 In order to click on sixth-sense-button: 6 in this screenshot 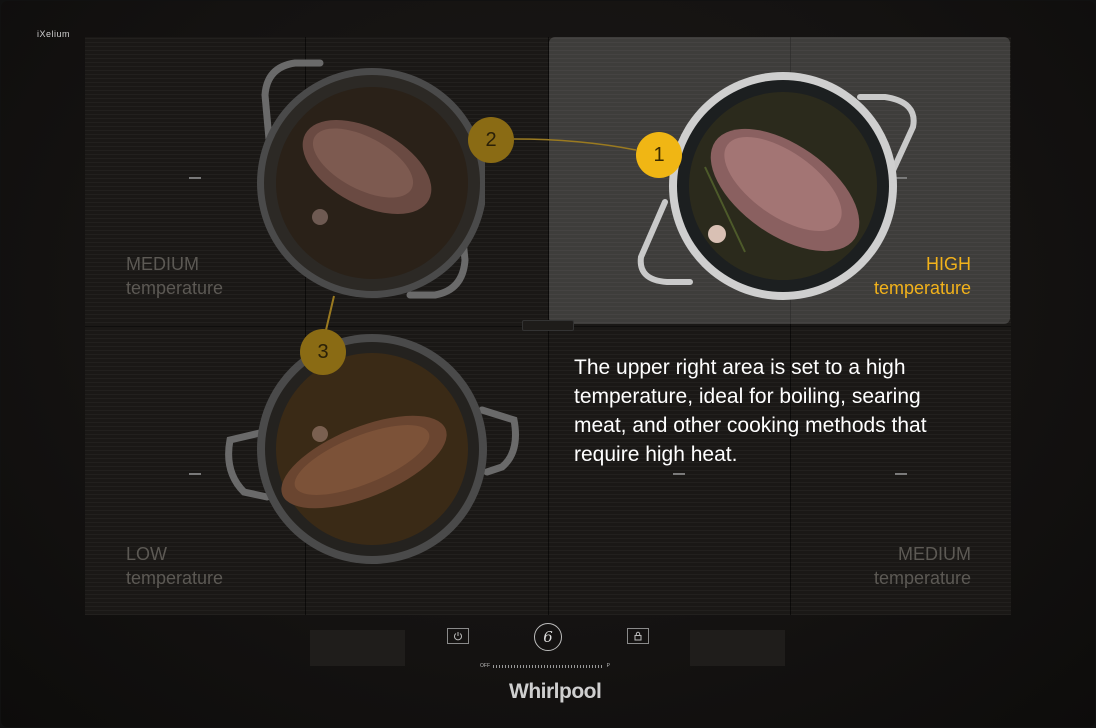, I will do `click(548, 637)`.